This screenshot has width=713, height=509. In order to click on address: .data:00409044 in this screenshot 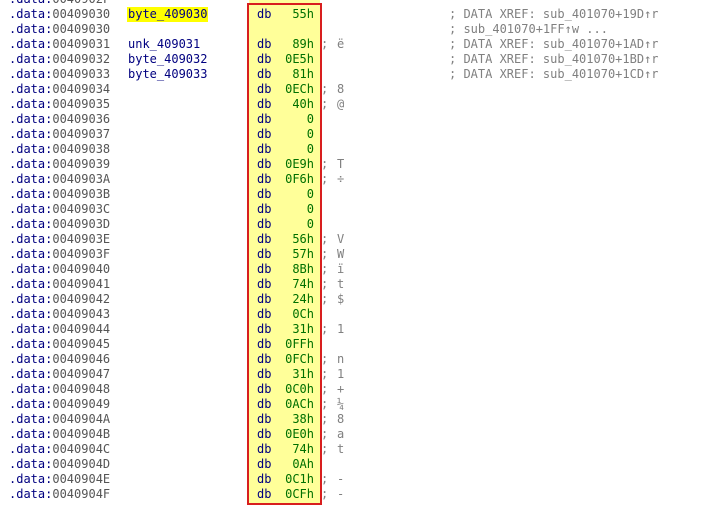, I will do `click(59, 329)`.